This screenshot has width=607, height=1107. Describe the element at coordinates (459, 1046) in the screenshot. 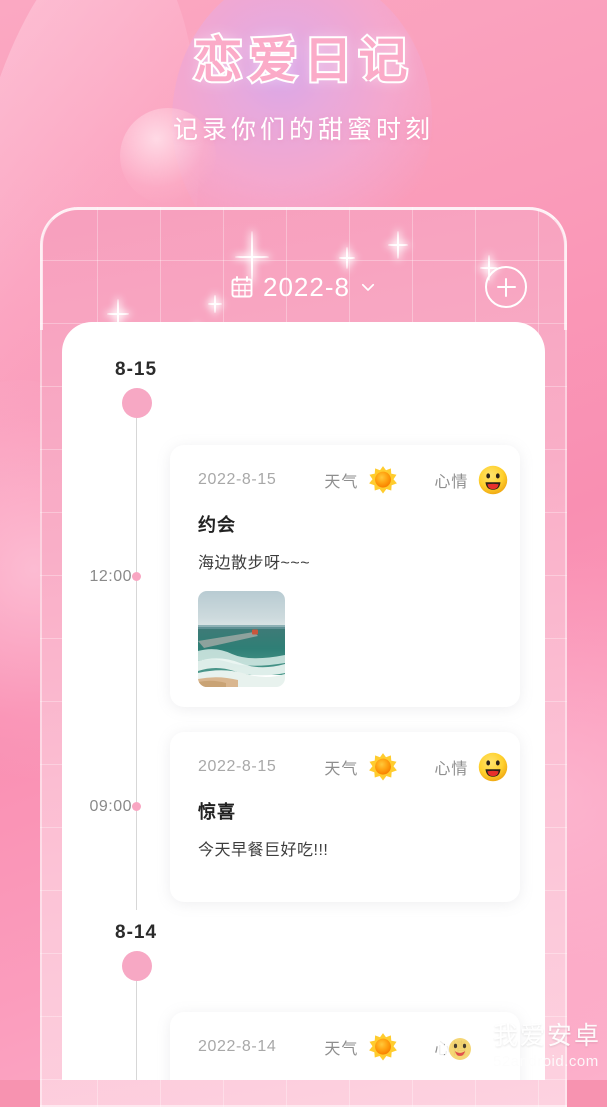

I see `android-mascot-icon` at that location.